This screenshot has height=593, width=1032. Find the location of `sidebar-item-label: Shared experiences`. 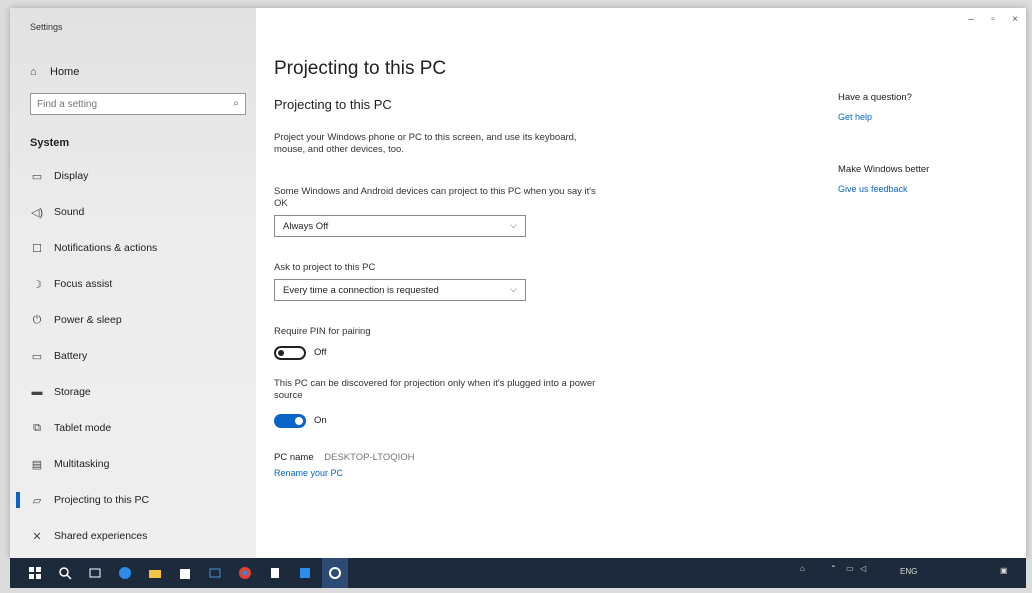

sidebar-item-label: Shared experiences is located at coordinates (101, 536).